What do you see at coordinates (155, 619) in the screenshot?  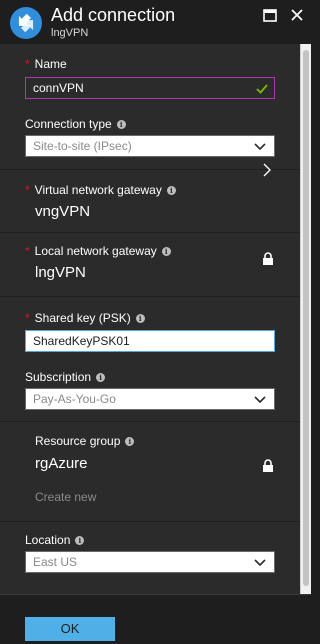 I see `blade-footer: OK` at bounding box center [155, 619].